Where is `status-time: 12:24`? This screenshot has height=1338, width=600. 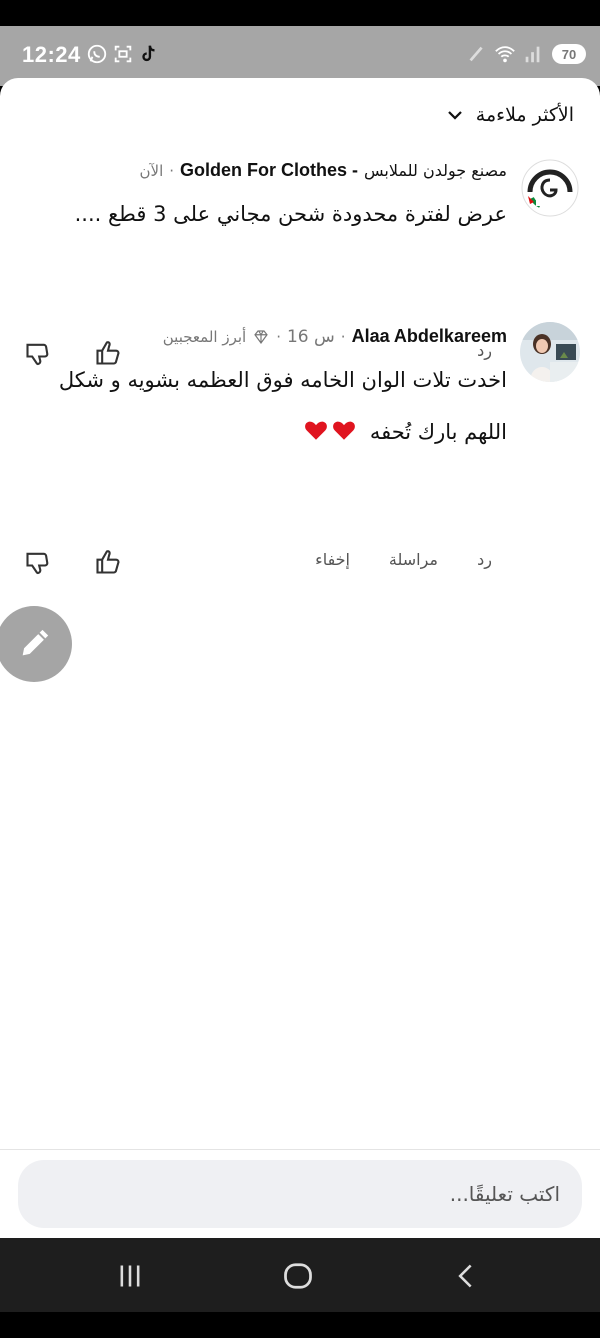 status-time: 12:24 is located at coordinates (51, 54).